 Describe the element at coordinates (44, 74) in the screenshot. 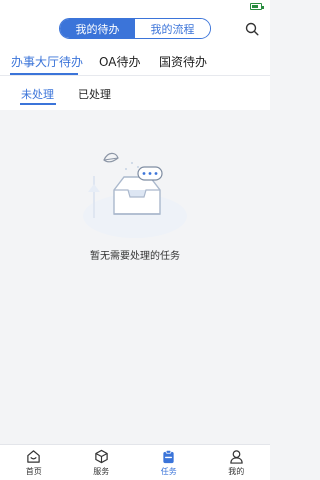

I see `active-tab-indicator` at that location.